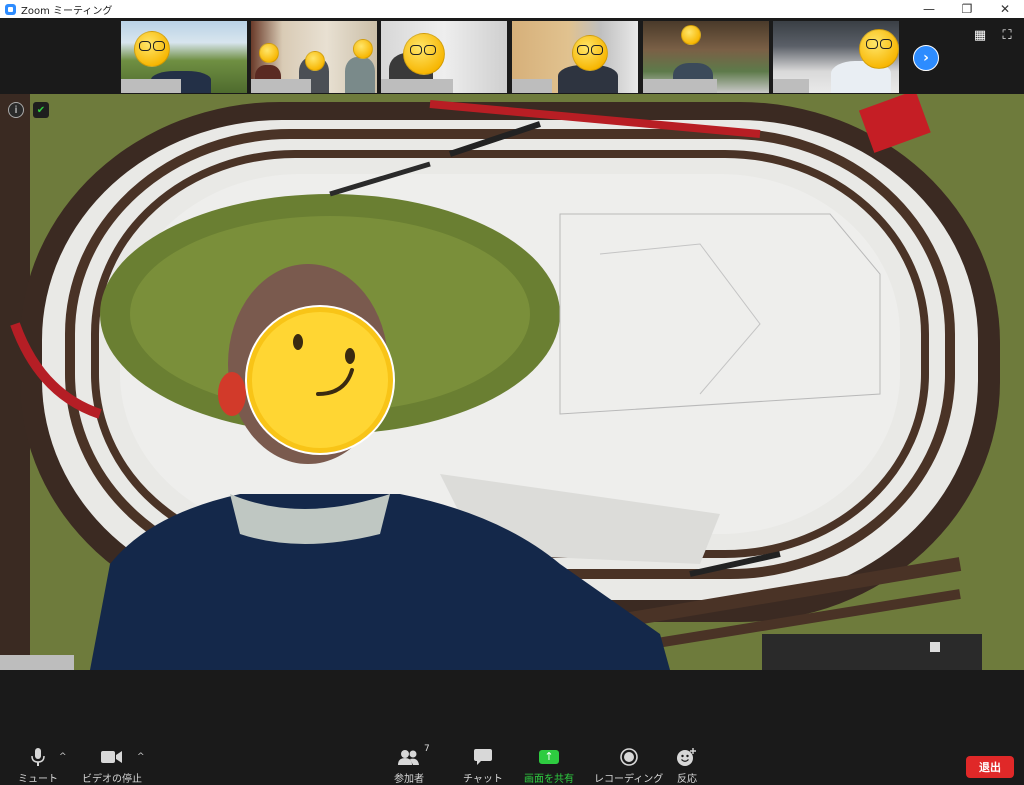 Image resolution: width=1024 pixels, height=785 pixels. What do you see at coordinates (483, 779) in the screenshot?
I see `chat-label: チャット` at bounding box center [483, 779].